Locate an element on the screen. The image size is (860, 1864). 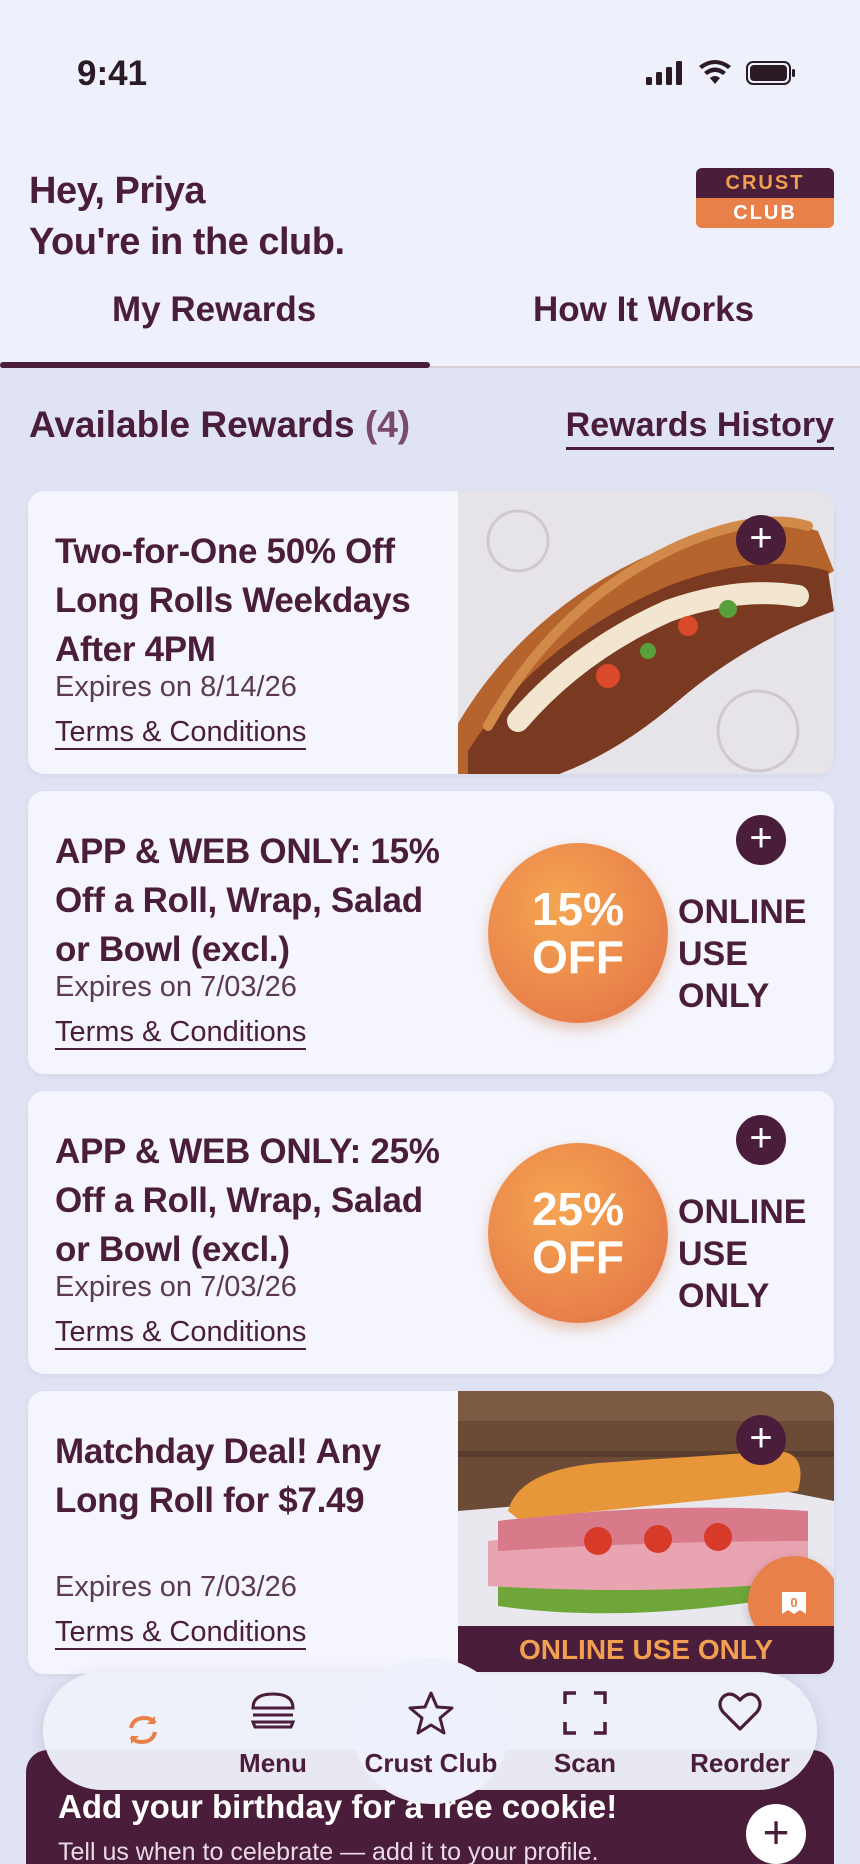
bag-count: 0 is located at coordinates (793, 1602).